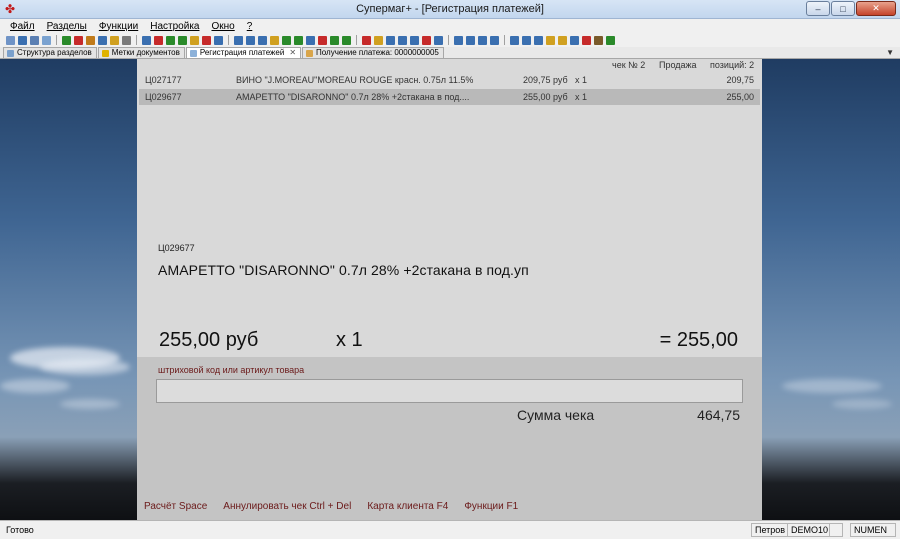 The width and height of the screenshot is (900, 539). What do you see at coordinates (581, 80) in the screenshot?
I see `item-qty: x 1` at bounding box center [581, 80].